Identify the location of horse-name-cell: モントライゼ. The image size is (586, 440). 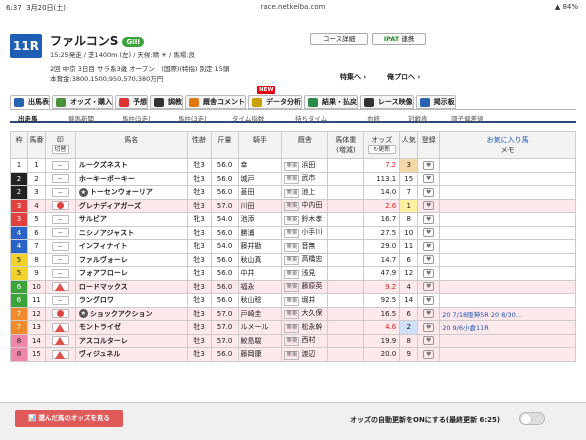
(131, 327).